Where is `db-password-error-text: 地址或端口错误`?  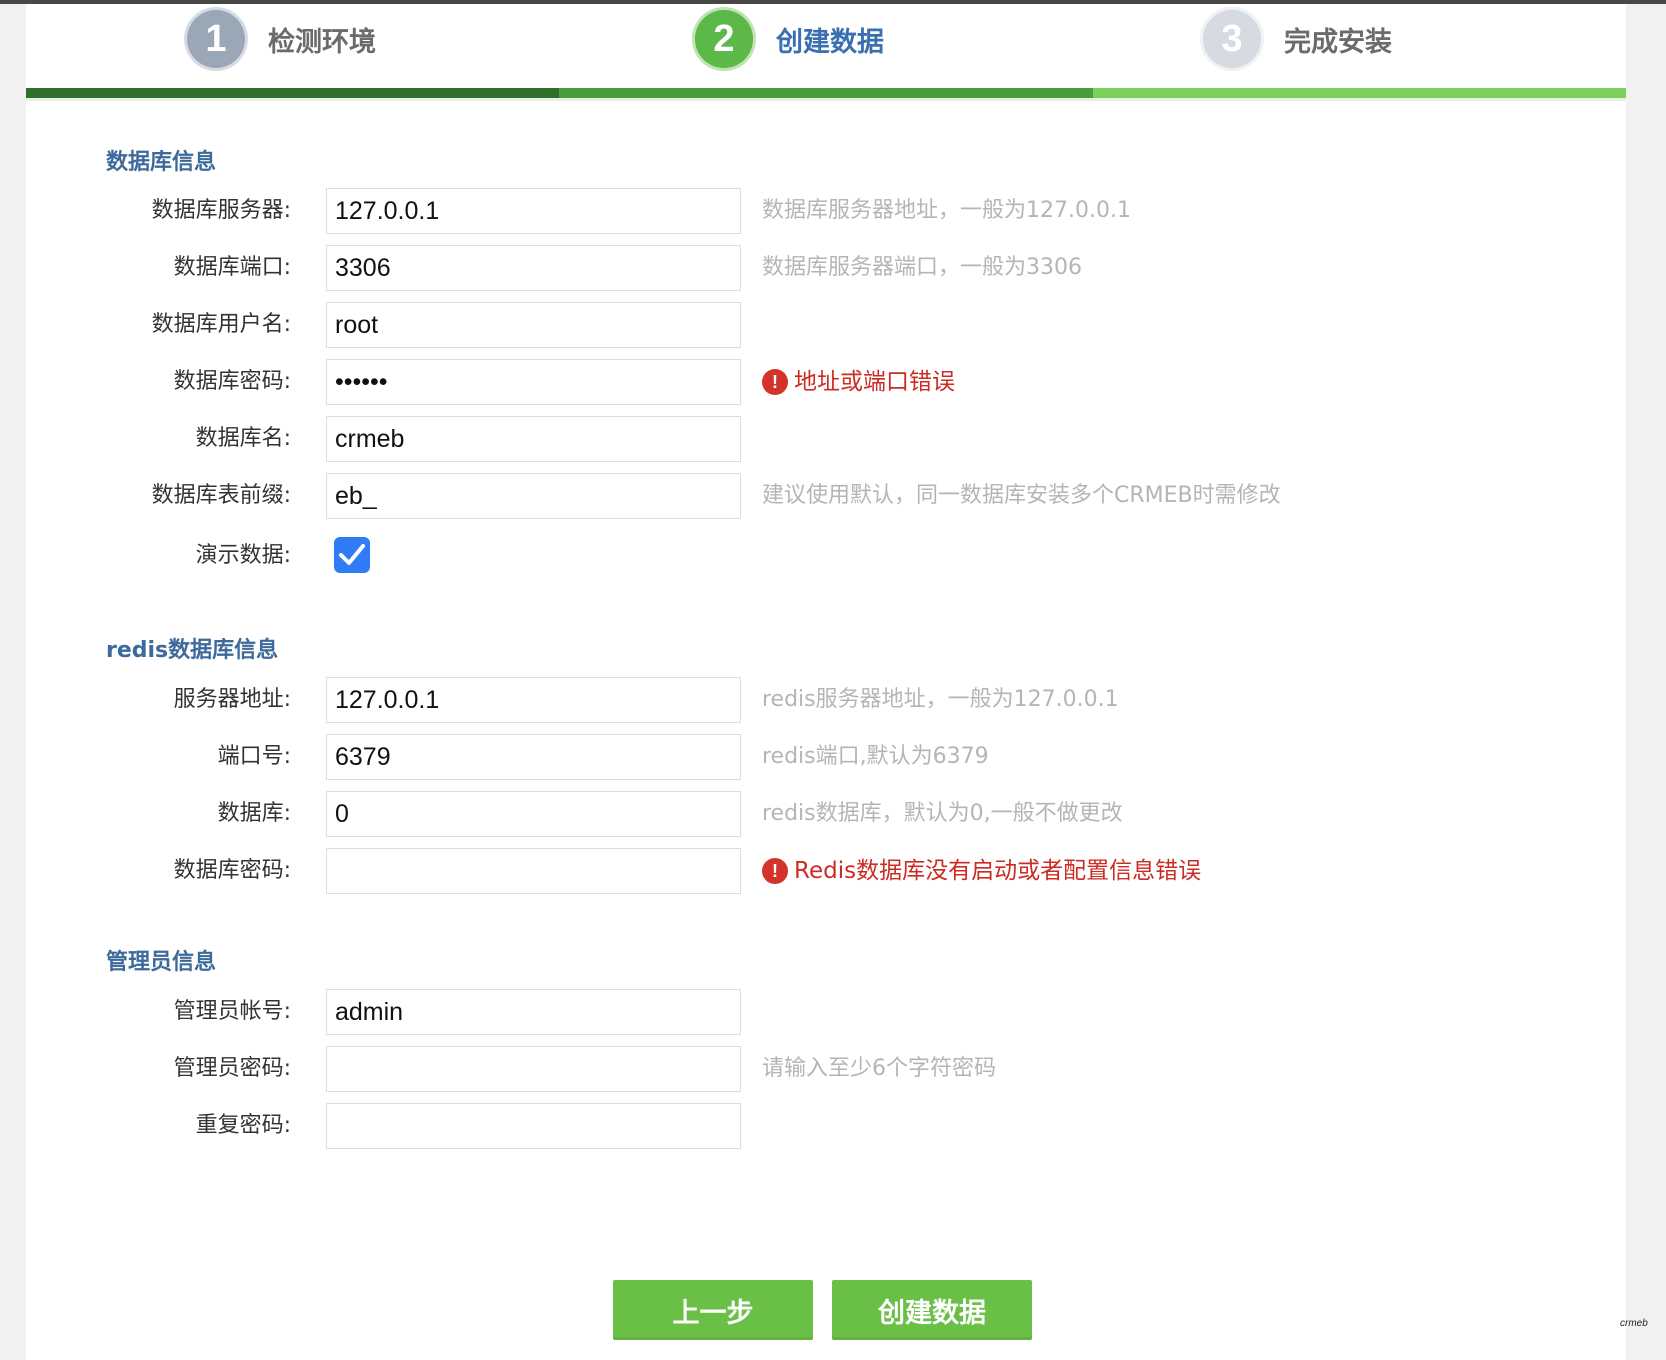 db-password-error-text: 地址或端口错误 is located at coordinates (874, 382).